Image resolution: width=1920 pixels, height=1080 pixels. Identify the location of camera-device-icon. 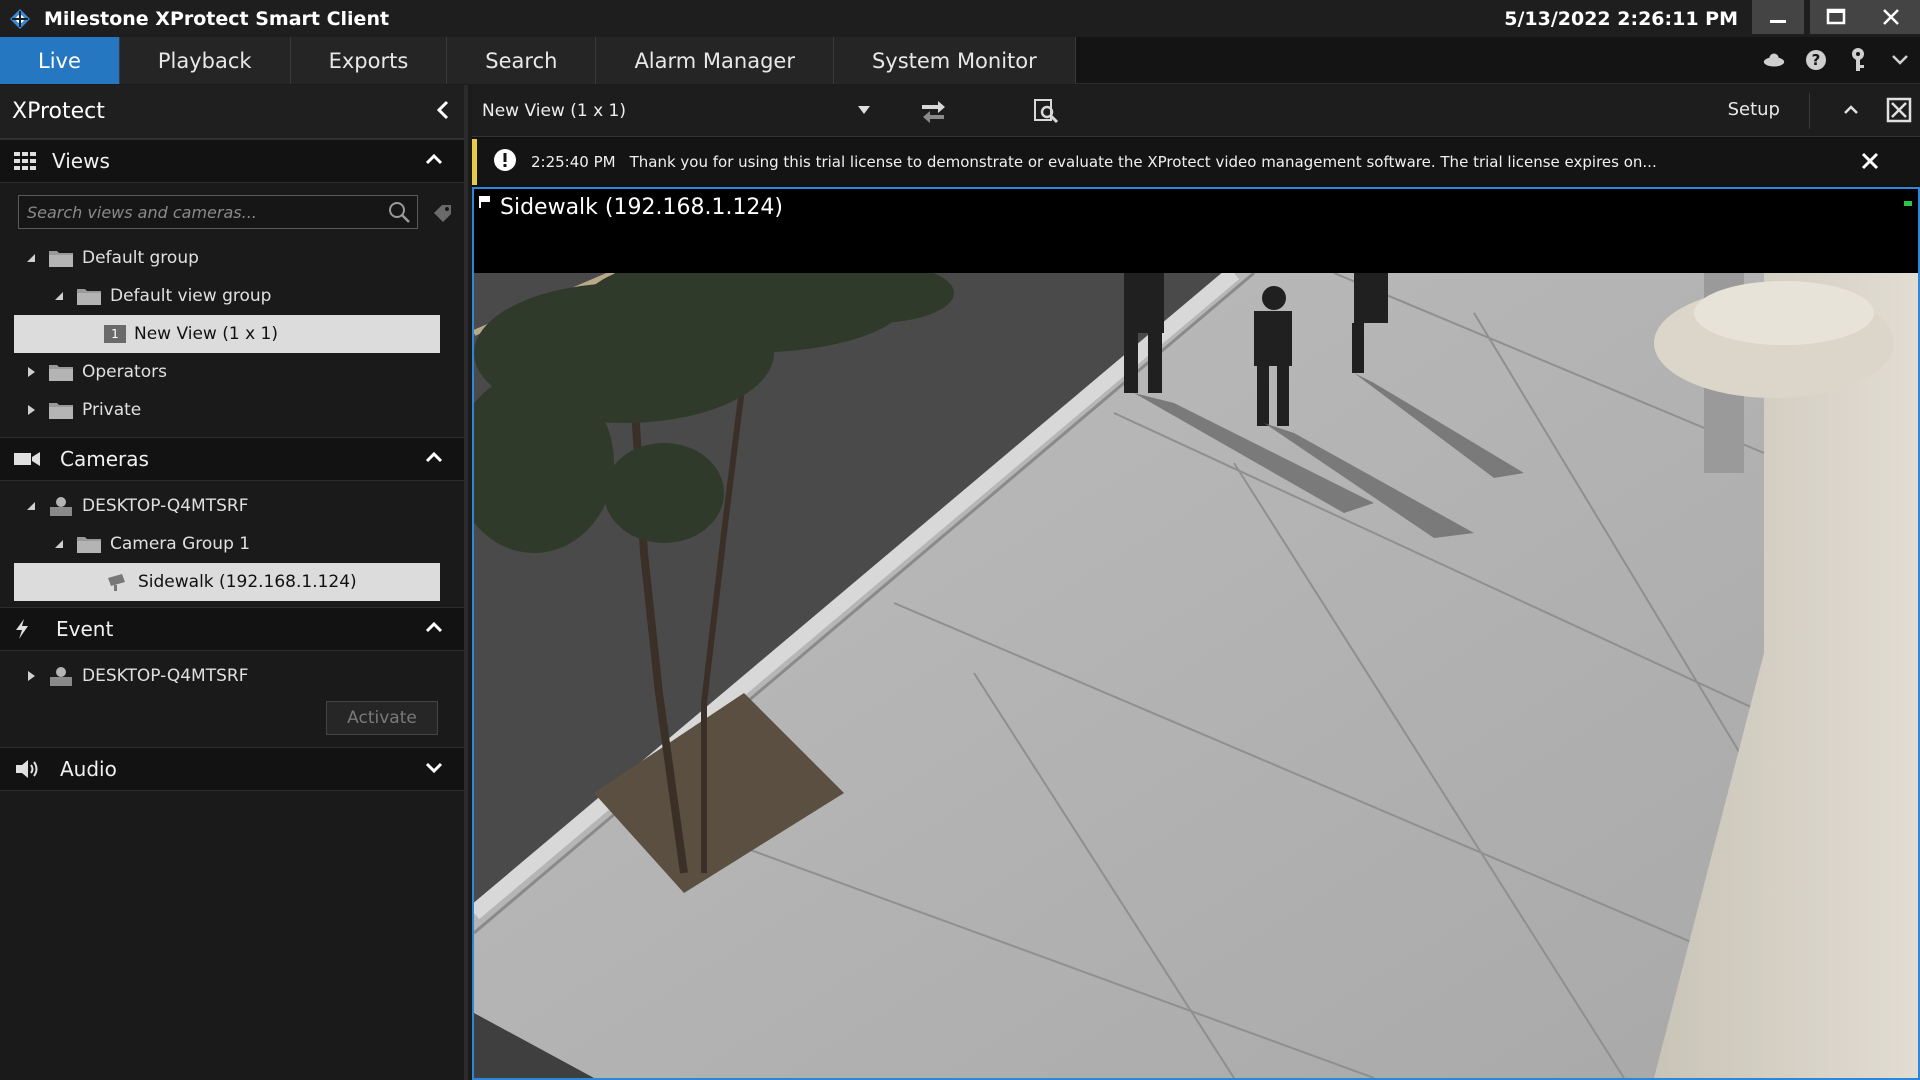
(117, 582).